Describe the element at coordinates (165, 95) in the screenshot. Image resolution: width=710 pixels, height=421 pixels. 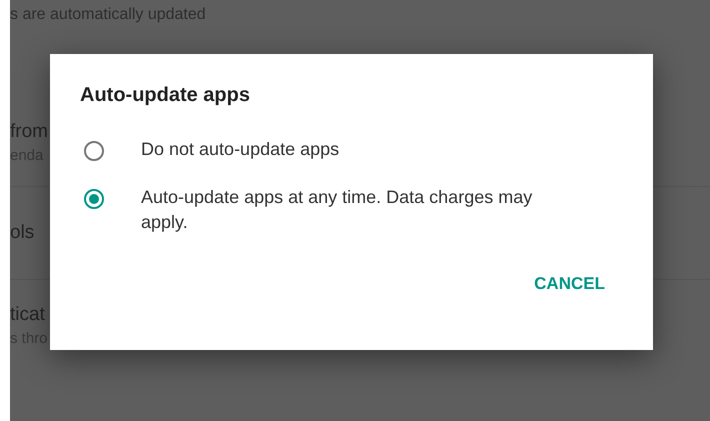
I see `dialog-title: Auto-update apps` at that location.